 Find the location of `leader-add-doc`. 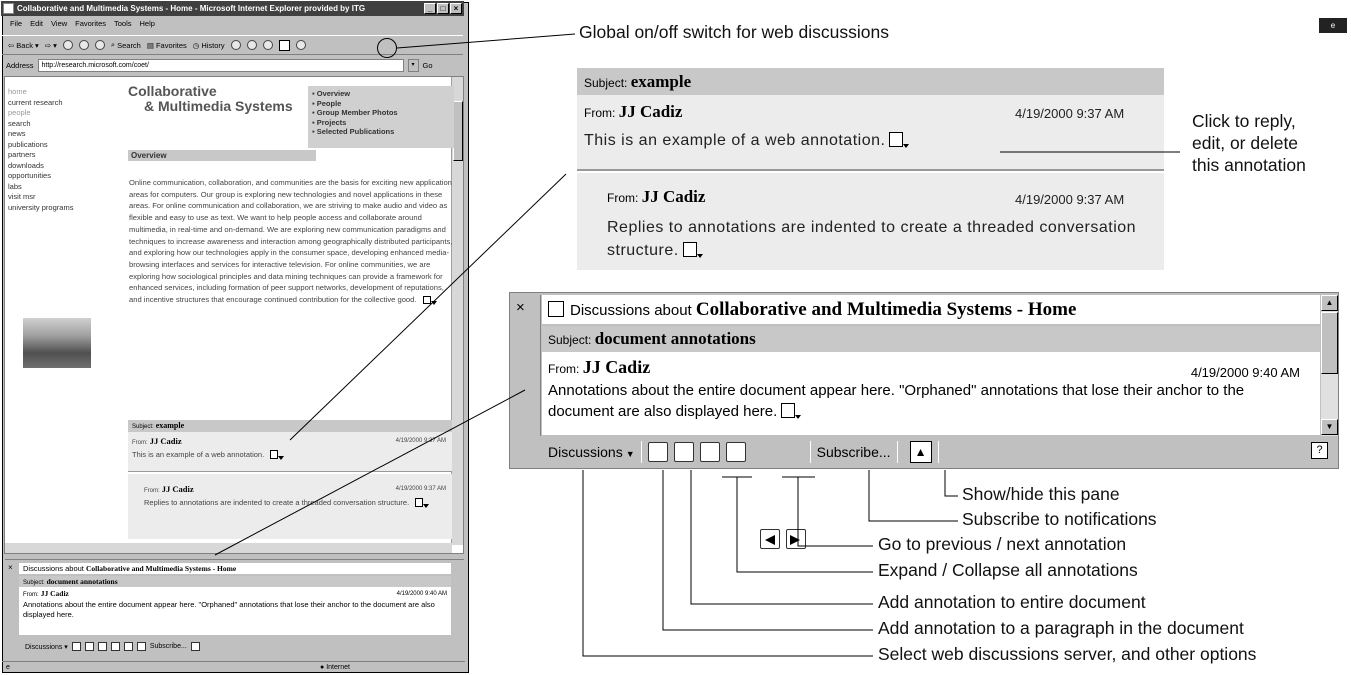

leader-add-doc is located at coordinates (781, 537).